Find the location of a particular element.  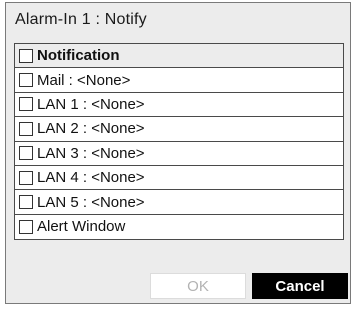

lan-5-label: LAN 5 : <None> is located at coordinates (91, 202).